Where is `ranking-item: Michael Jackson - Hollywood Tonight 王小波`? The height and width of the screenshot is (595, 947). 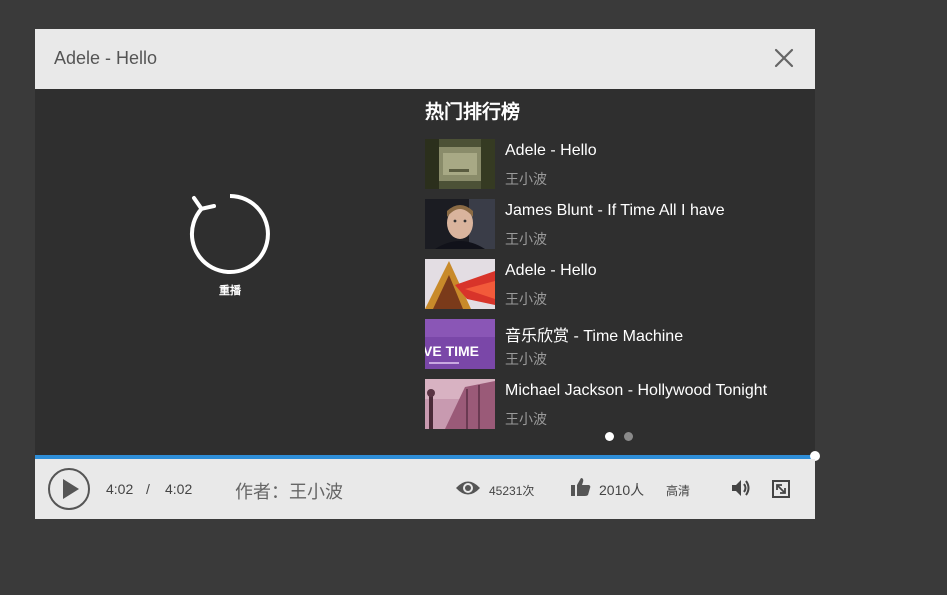
ranking-item: Michael Jackson - Hollywood Tonight 王小波 is located at coordinates (615, 404).